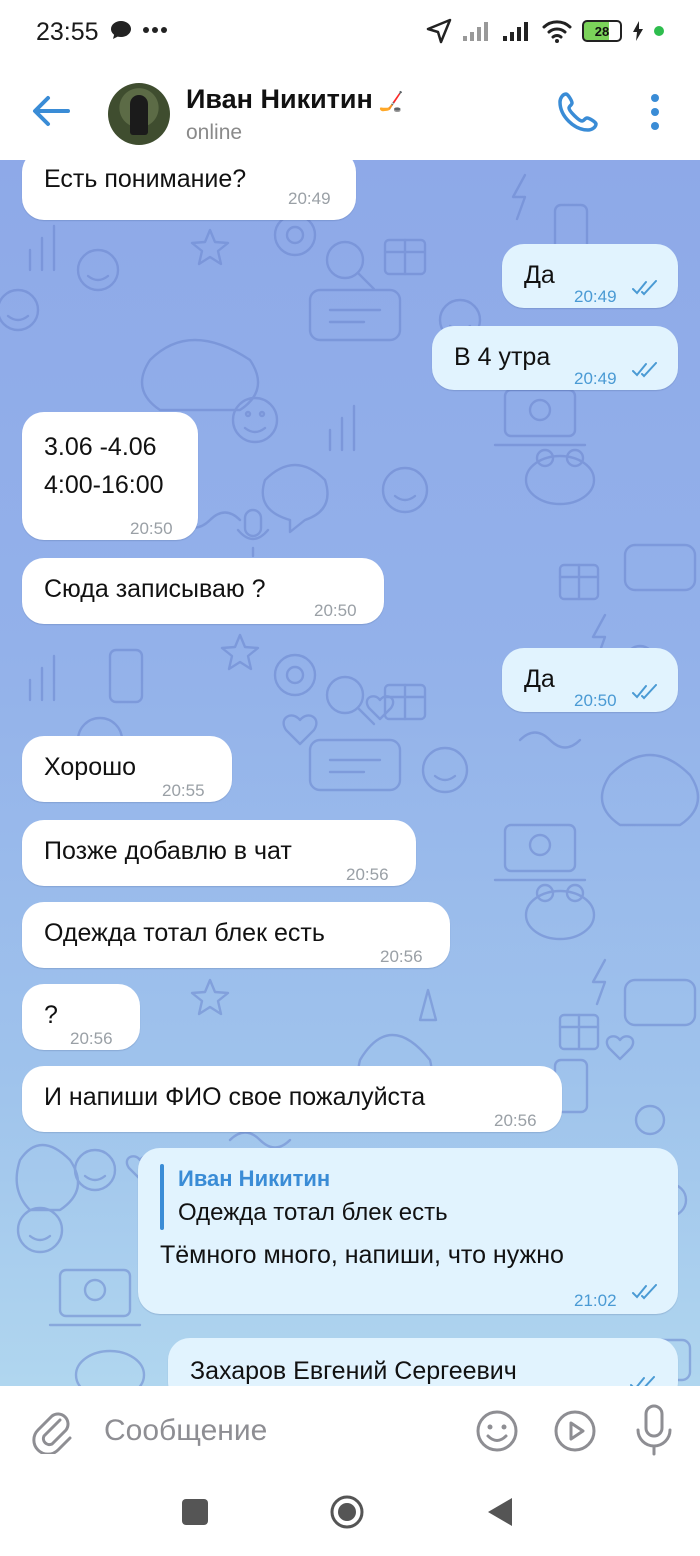 The width and height of the screenshot is (700, 1556). What do you see at coordinates (100, 447) in the screenshot?
I see `message-text-line-1: 3.06 -4.06` at bounding box center [100, 447].